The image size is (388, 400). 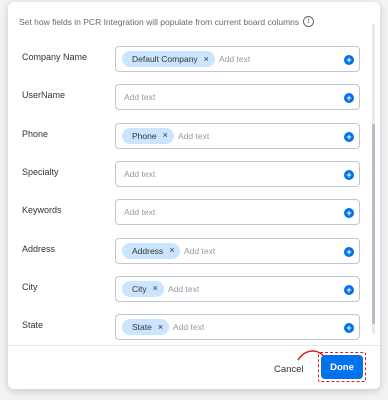 What do you see at coordinates (33, 325) in the screenshot?
I see `field-label: State` at bounding box center [33, 325].